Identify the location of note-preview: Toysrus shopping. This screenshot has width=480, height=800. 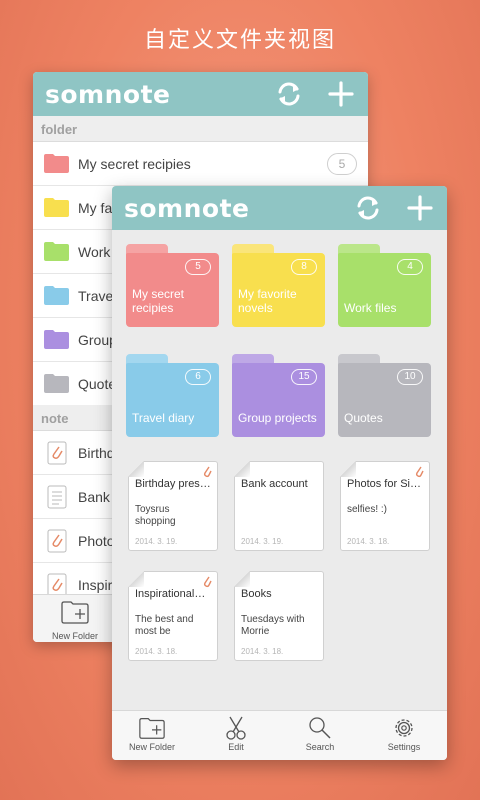
(155, 515).